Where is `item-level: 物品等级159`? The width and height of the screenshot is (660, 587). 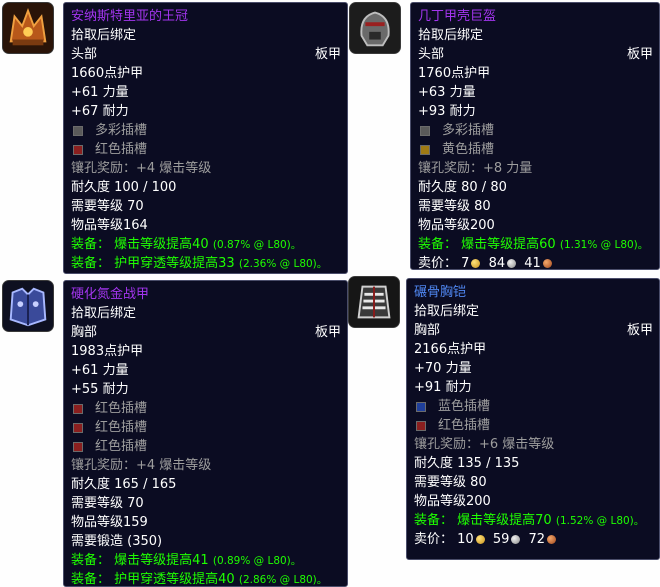
item-level: 物品等级159 is located at coordinates (109, 522).